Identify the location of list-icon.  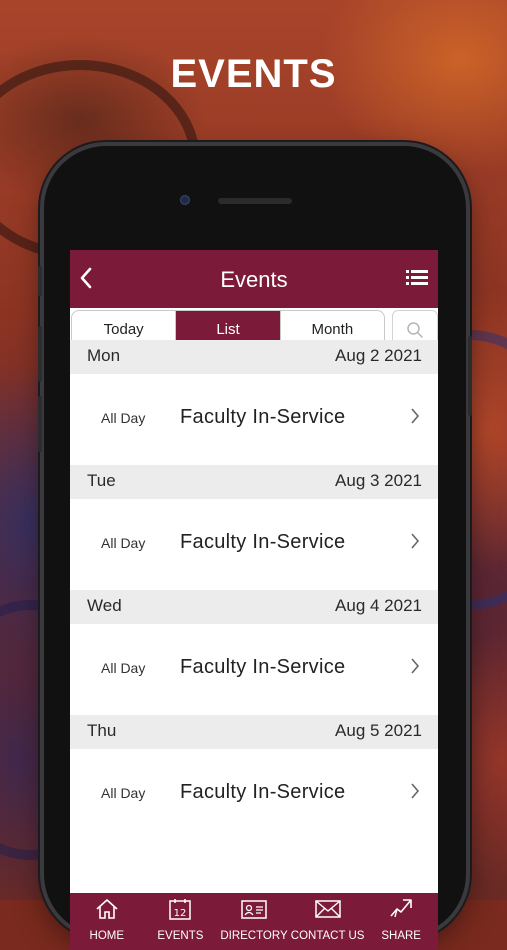
(417, 278).